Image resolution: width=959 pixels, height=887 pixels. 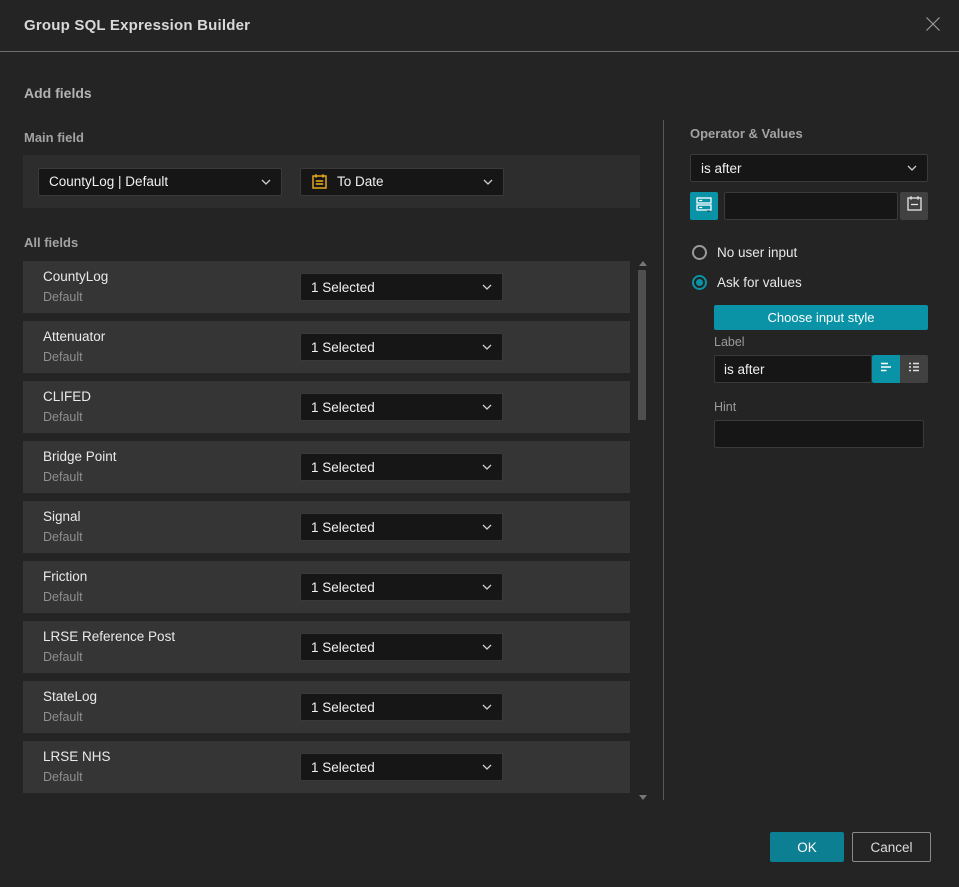 I want to click on radio-ask-for-values: Ask for values, so click(x=747, y=282).